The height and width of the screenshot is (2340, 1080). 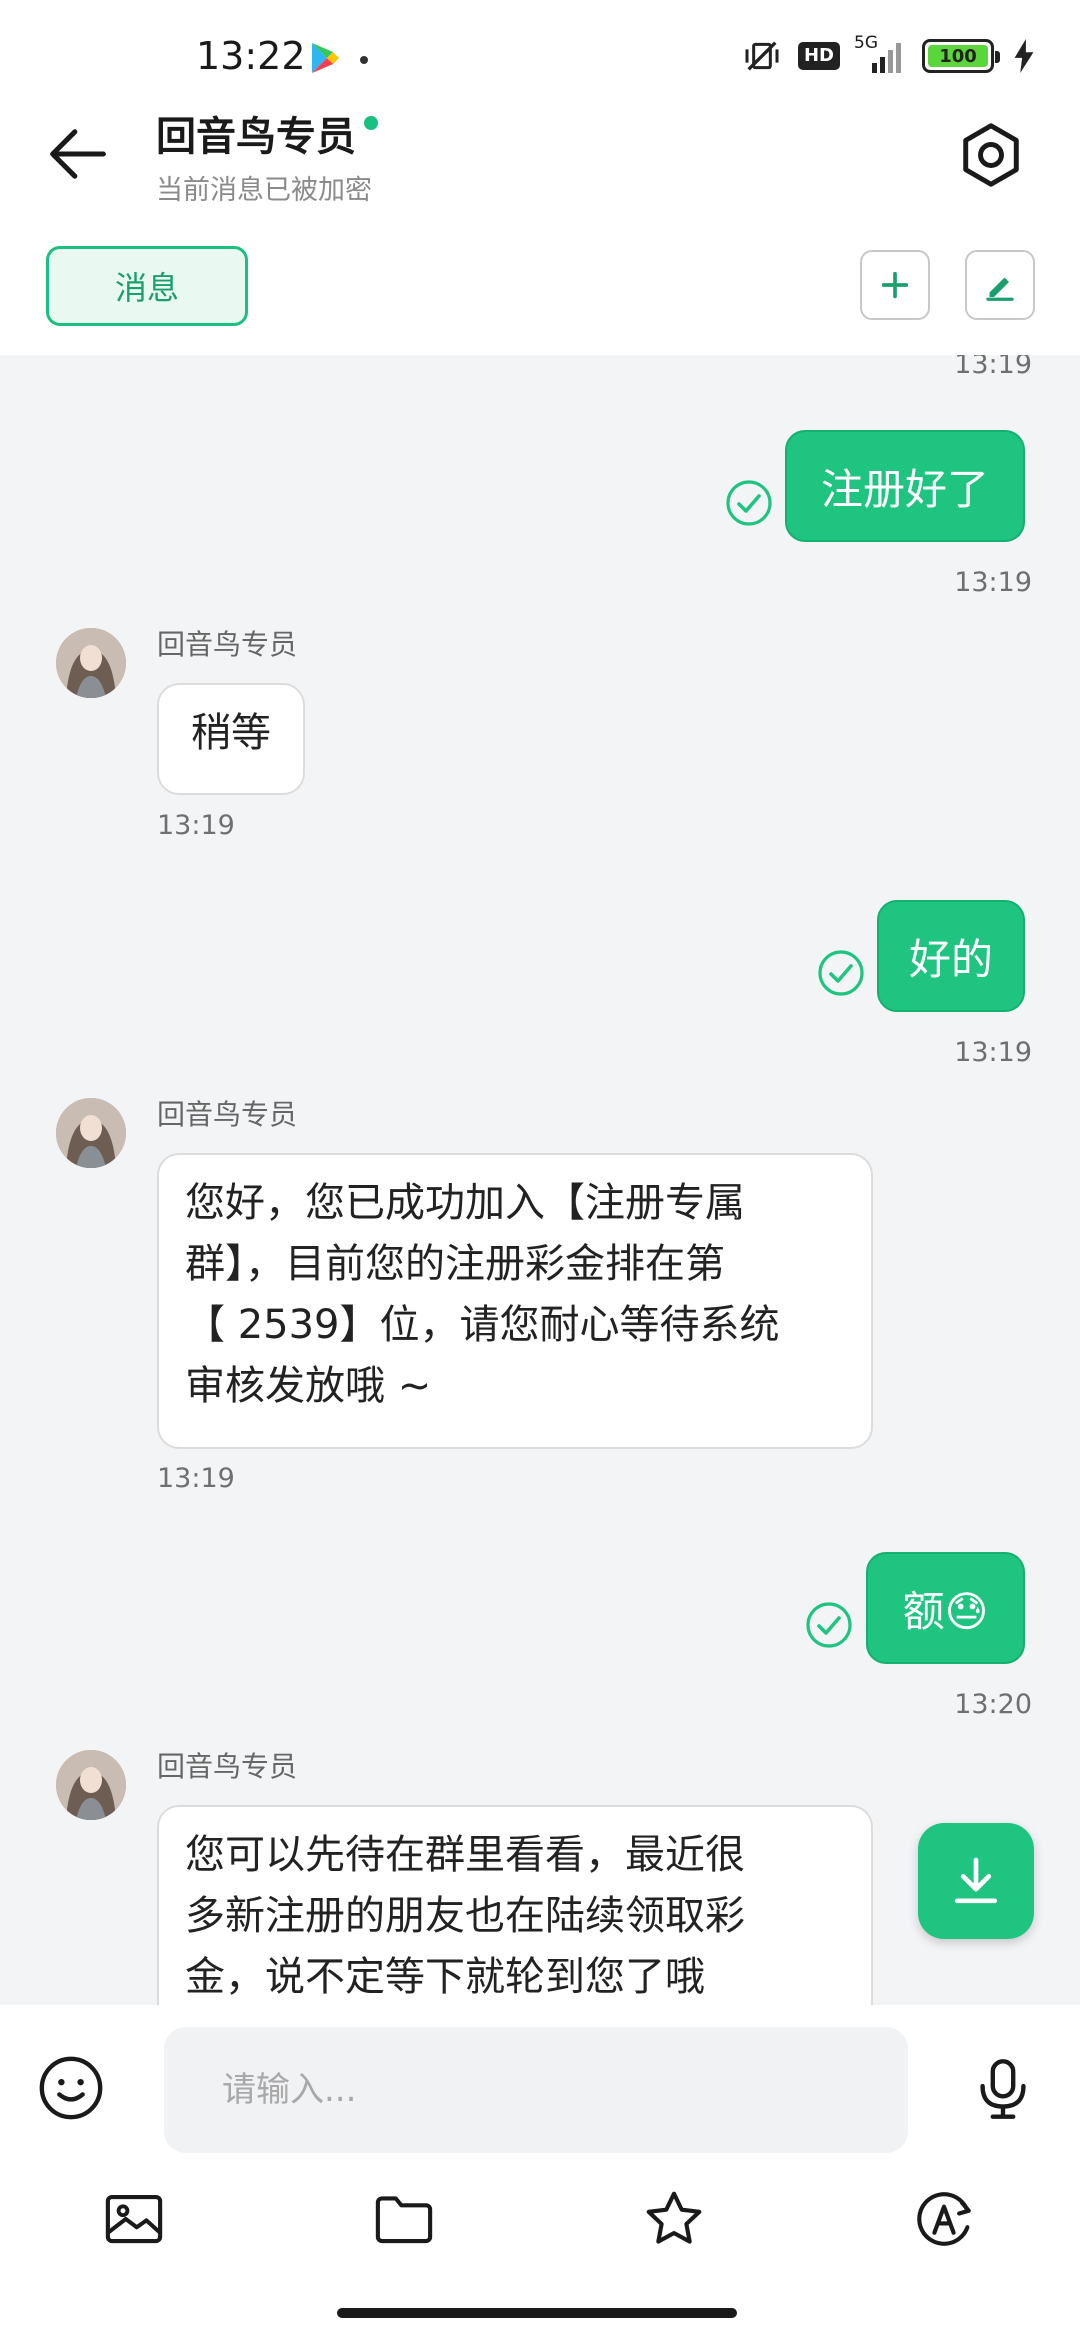 I want to click on battery-icon: 100, so click(x=961, y=56).